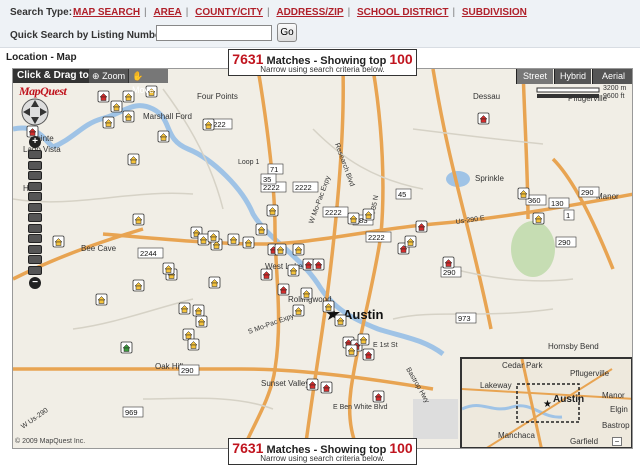  What do you see at coordinates (607, 196) in the screenshot?
I see `place-label: Manor` at bounding box center [607, 196].